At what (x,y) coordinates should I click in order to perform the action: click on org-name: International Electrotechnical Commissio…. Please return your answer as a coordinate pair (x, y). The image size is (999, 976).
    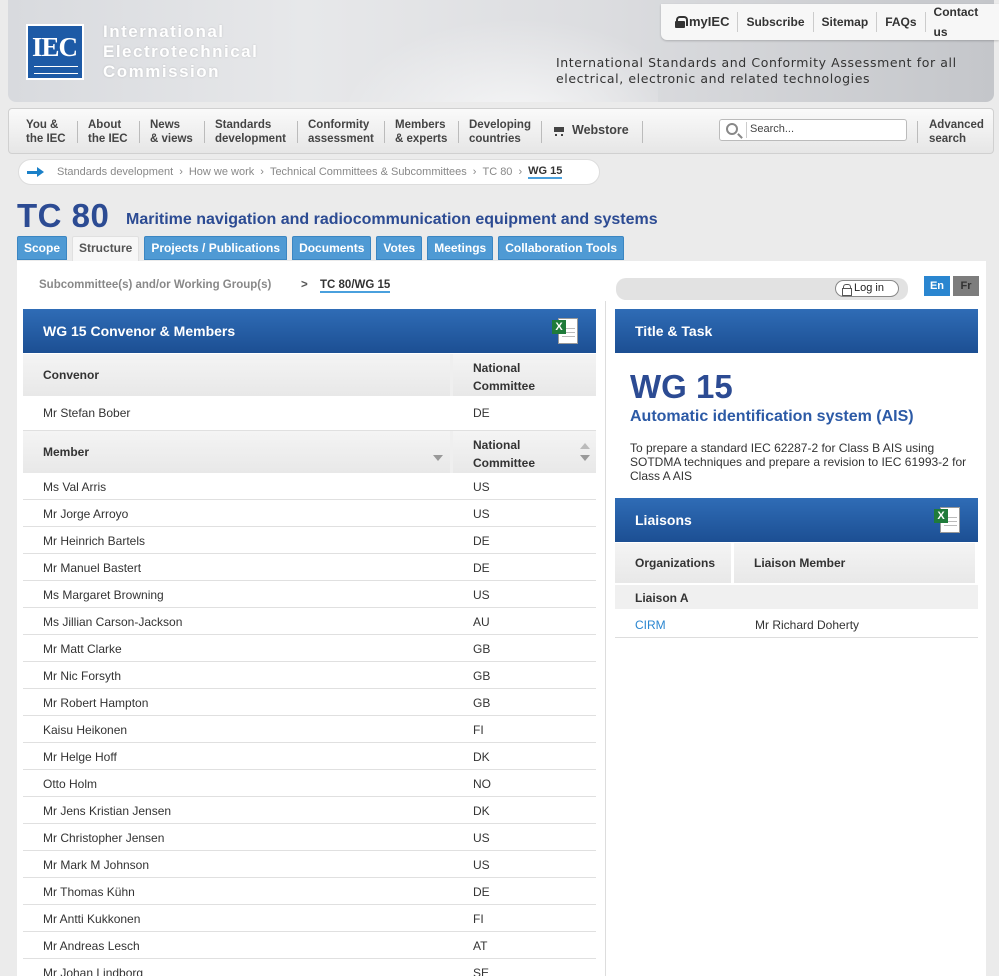
    Looking at the image, I should click on (180, 52).